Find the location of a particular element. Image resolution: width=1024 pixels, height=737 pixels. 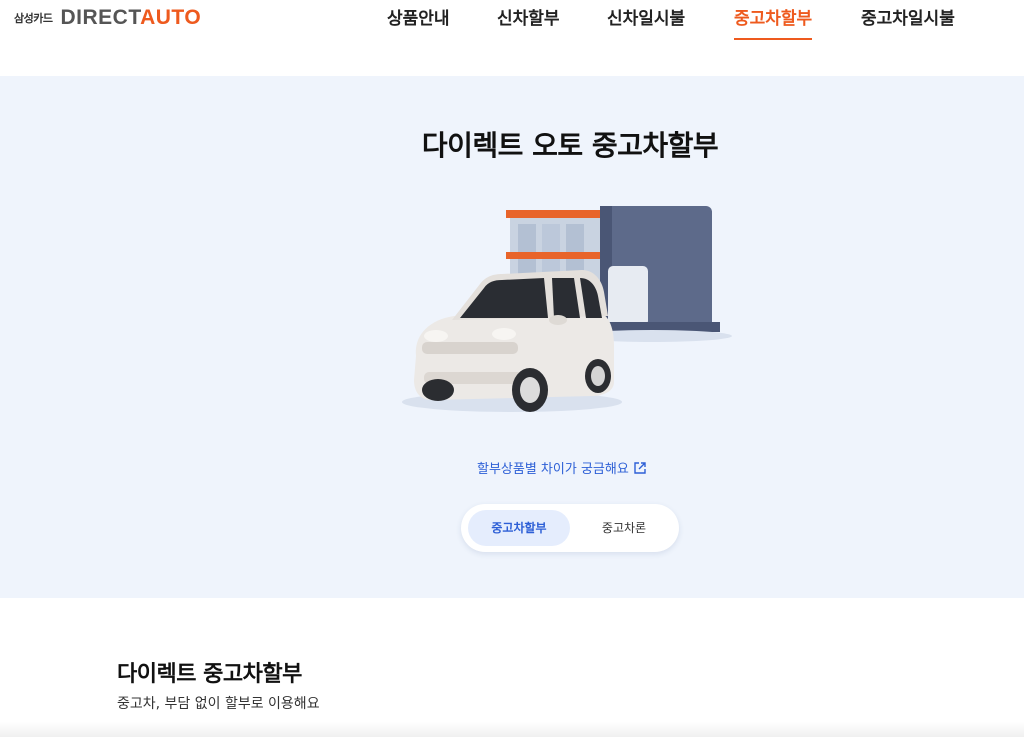

product-toggle: 중고차할부 중고차론 is located at coordinates (570, 528).